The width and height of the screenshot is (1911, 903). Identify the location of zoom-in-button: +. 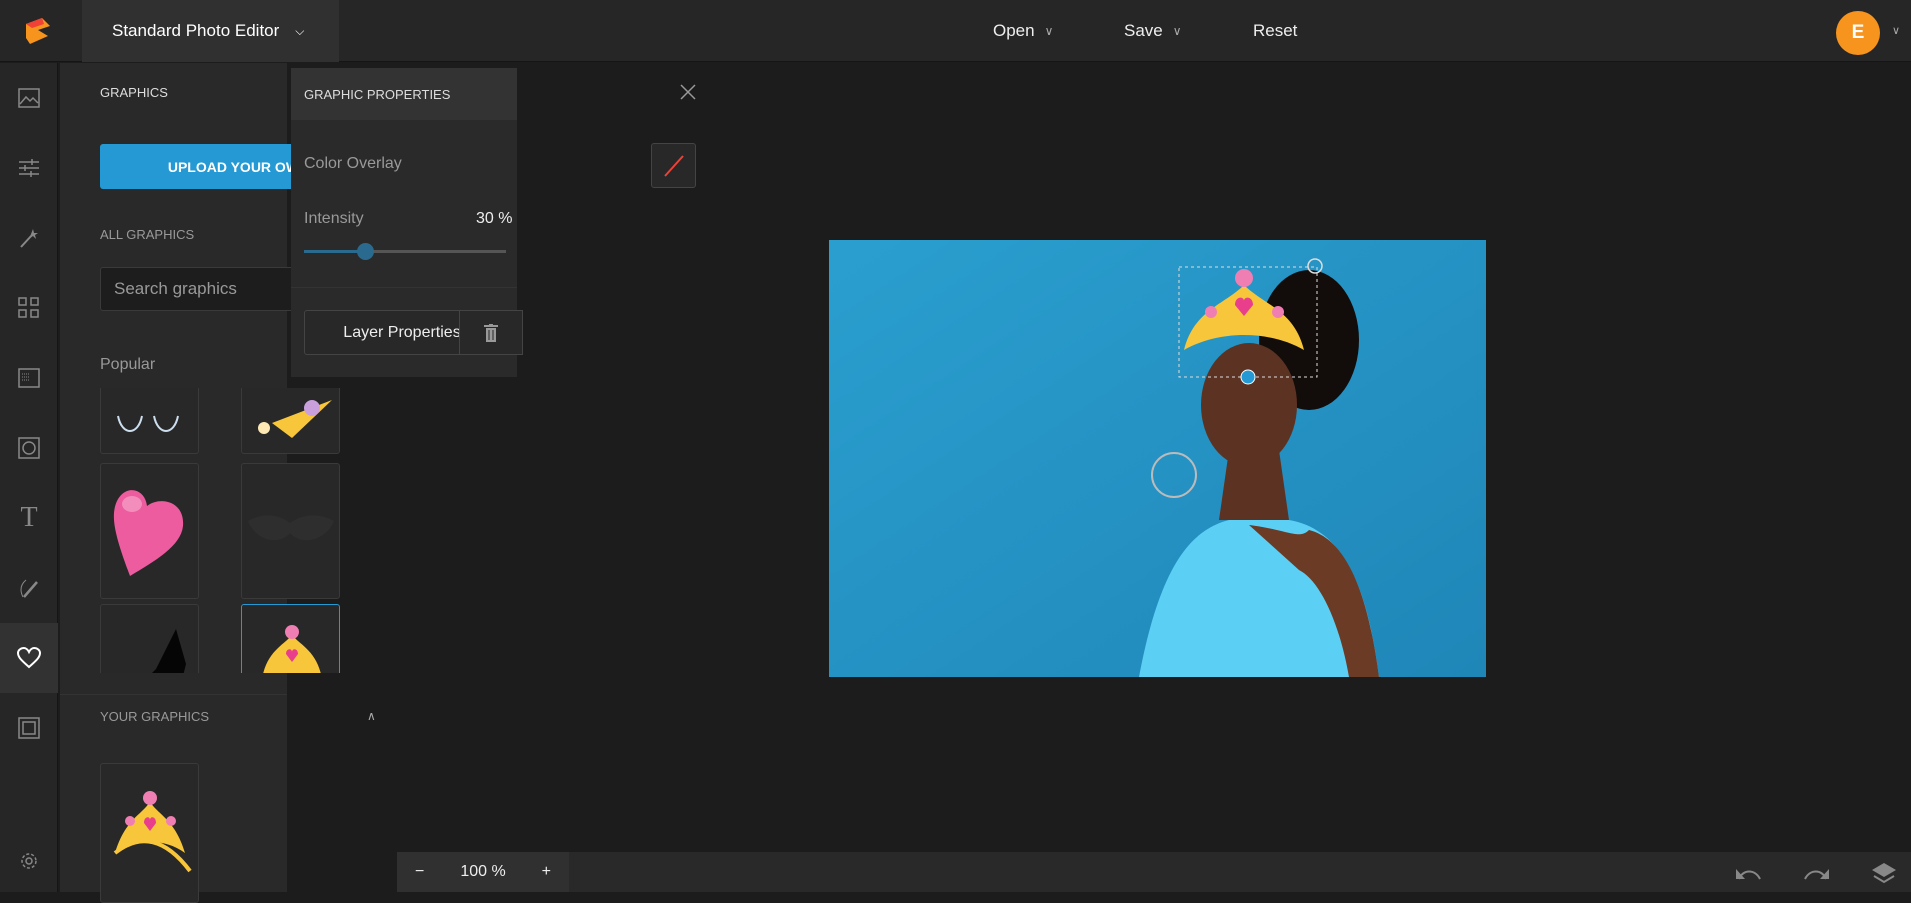
(546, 872).